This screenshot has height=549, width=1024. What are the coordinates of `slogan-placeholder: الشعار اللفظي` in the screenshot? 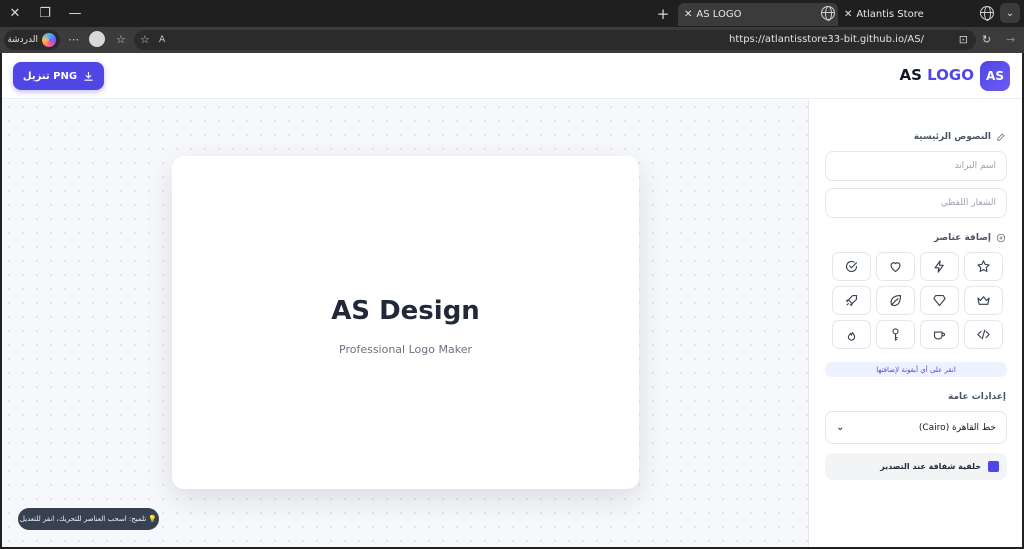 It's located at (968, 203).